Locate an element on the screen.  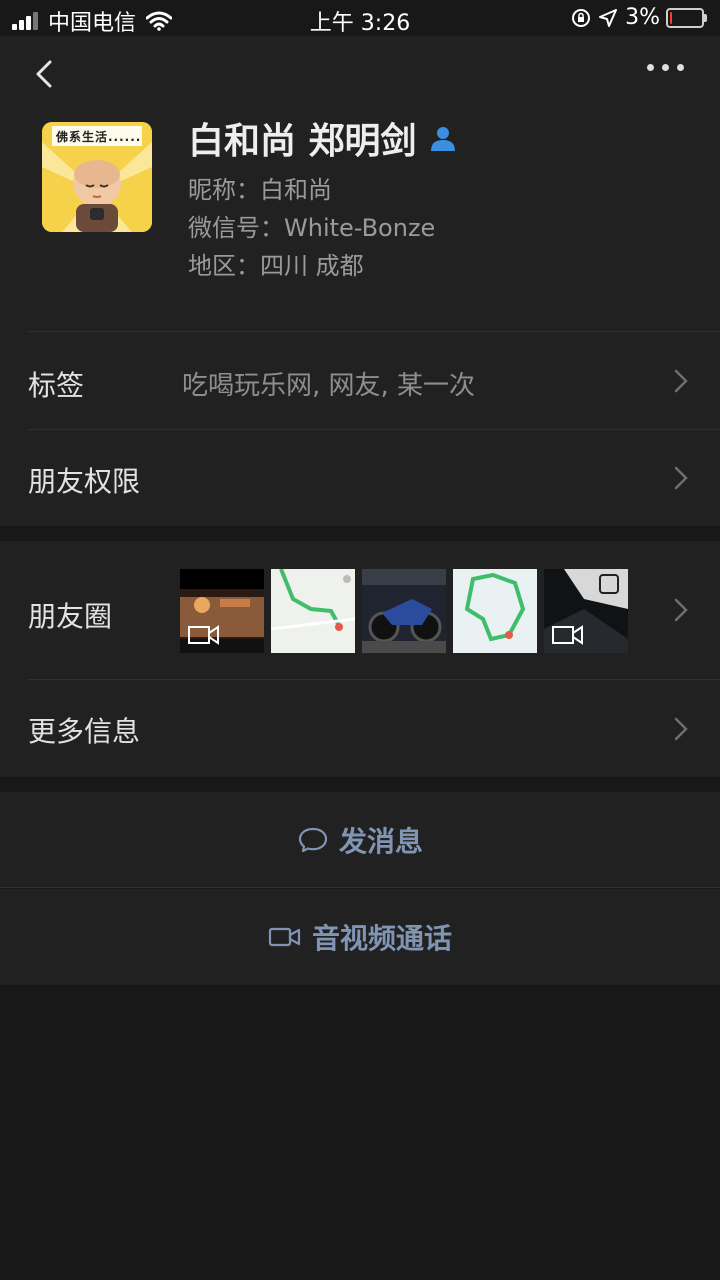
moment-thumb-video-dashboard is located at coordinates (586, 611).